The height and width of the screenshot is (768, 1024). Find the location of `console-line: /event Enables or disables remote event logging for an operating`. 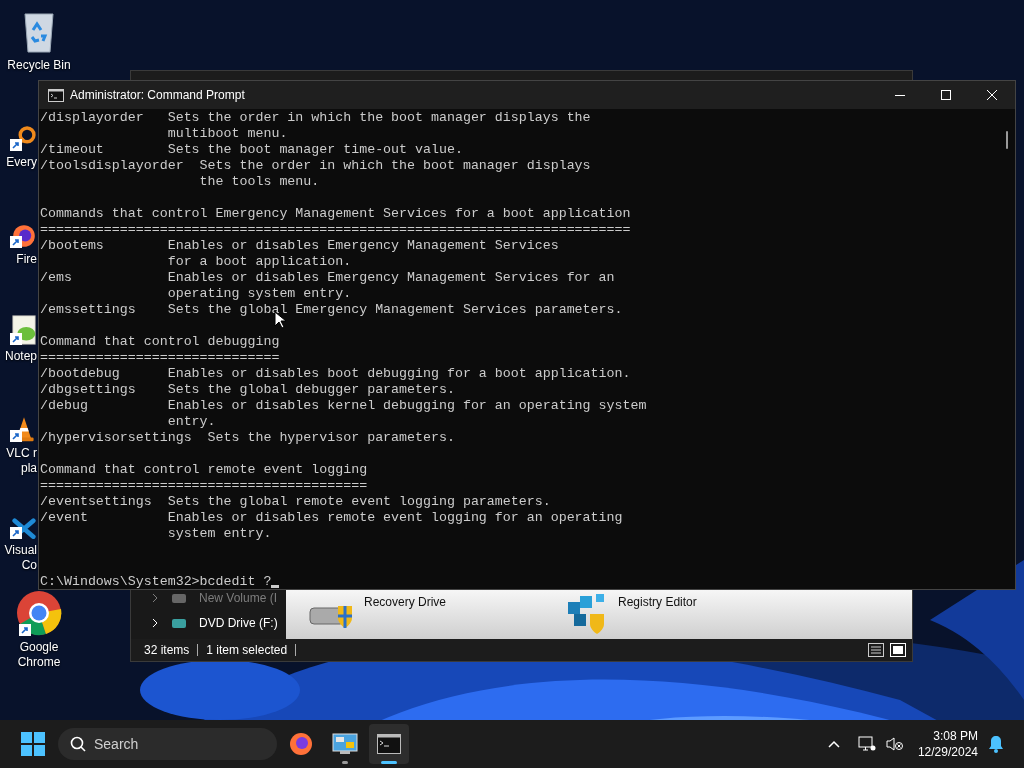

console-line: /event Enables or disables remote event logging for an operating is located at coordinates (331, 518).